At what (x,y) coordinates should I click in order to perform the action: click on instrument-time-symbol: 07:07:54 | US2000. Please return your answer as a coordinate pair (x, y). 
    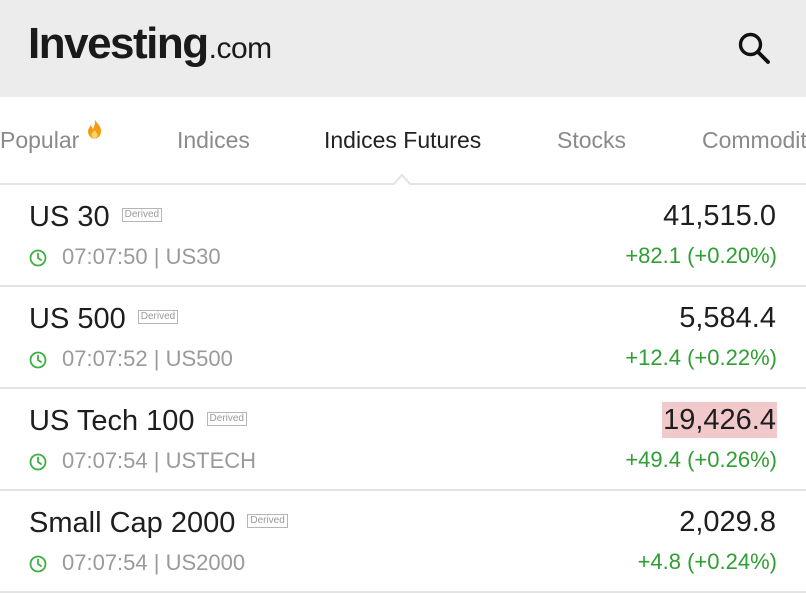
    Looking at the image, I should click on (154, 562).